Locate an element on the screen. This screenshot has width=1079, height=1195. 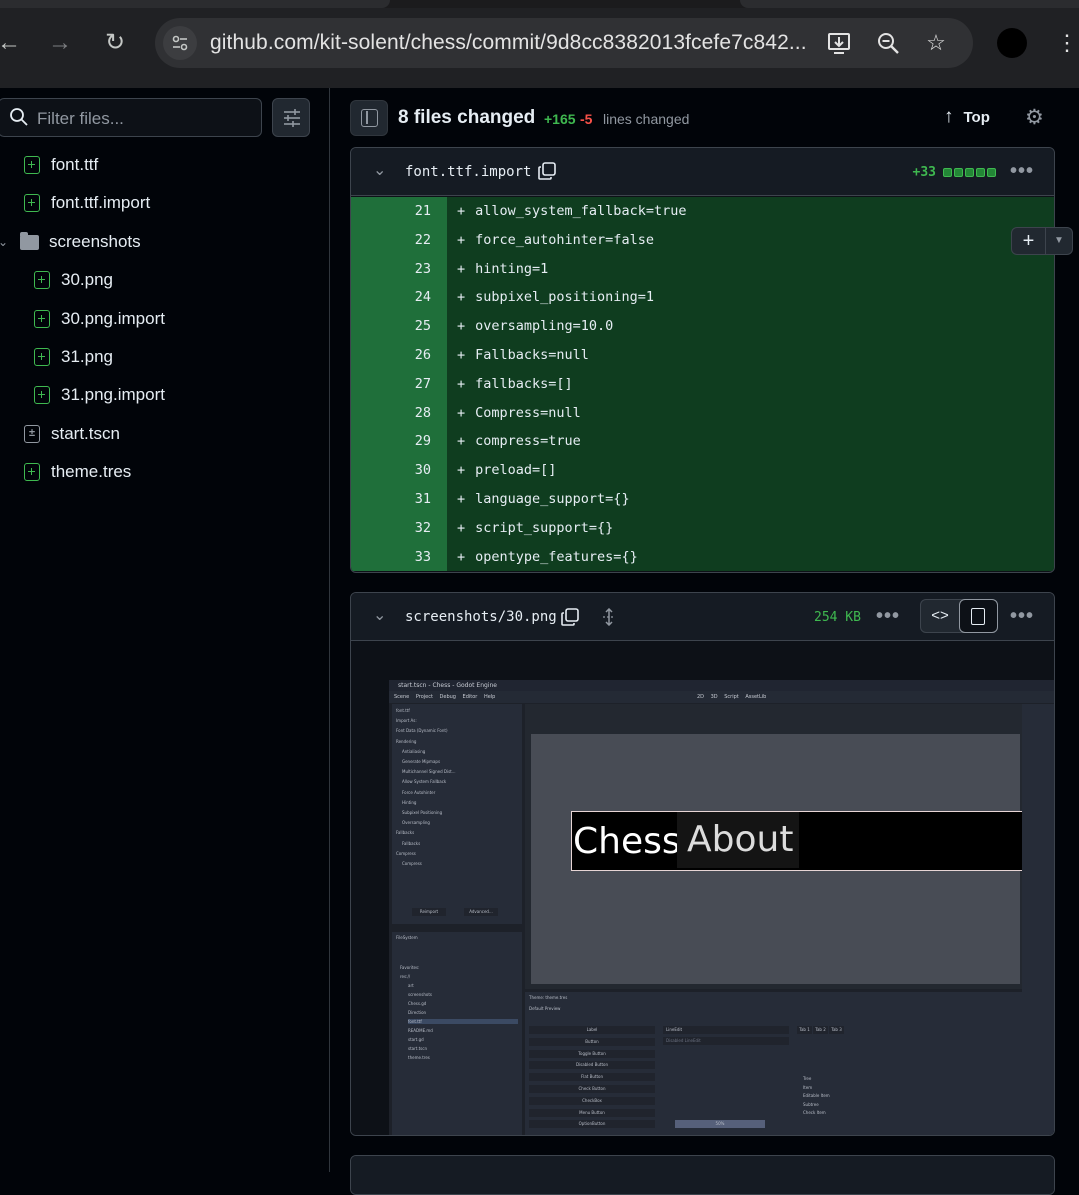
tree-file-font-ttf: font.ttf is located at coordinates (61, 165).